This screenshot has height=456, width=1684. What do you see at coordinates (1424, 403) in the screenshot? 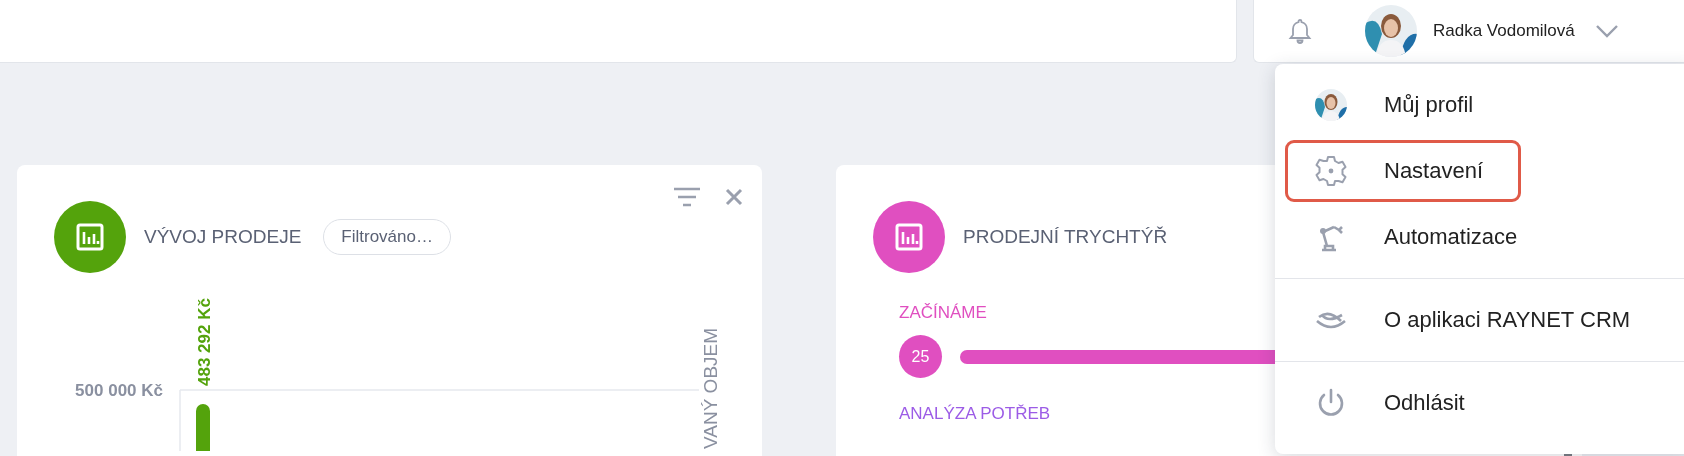
I see `menu-item: Odhlásit` at bounding box center [1424, 403].